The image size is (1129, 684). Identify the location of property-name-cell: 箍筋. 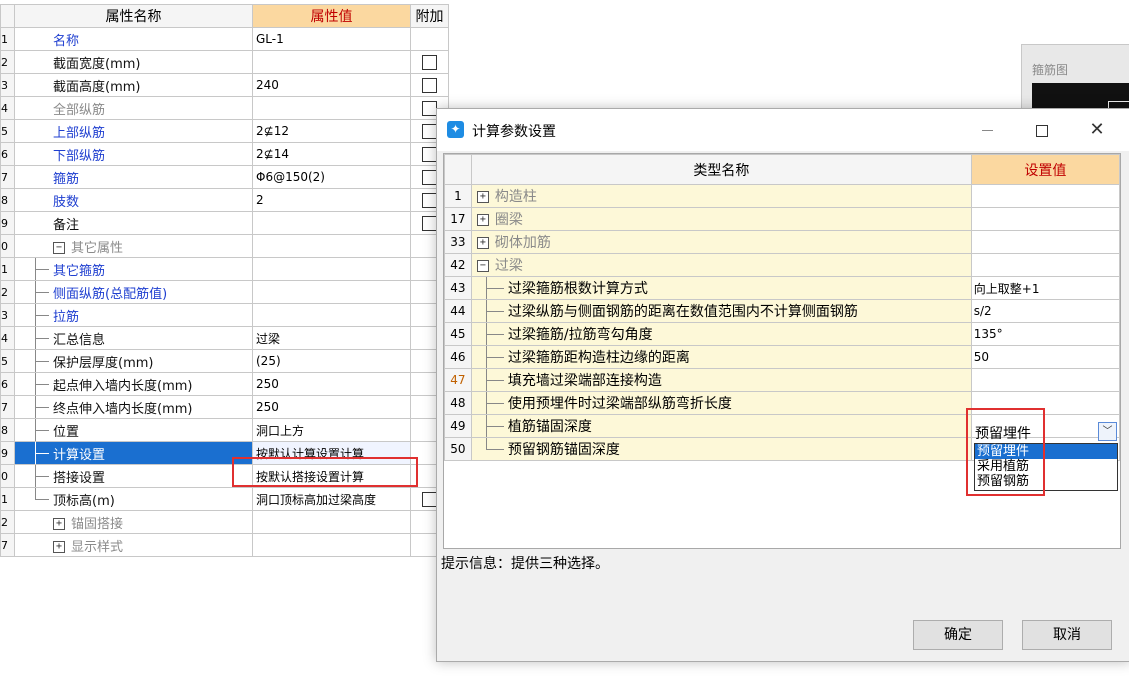
(133, 177).